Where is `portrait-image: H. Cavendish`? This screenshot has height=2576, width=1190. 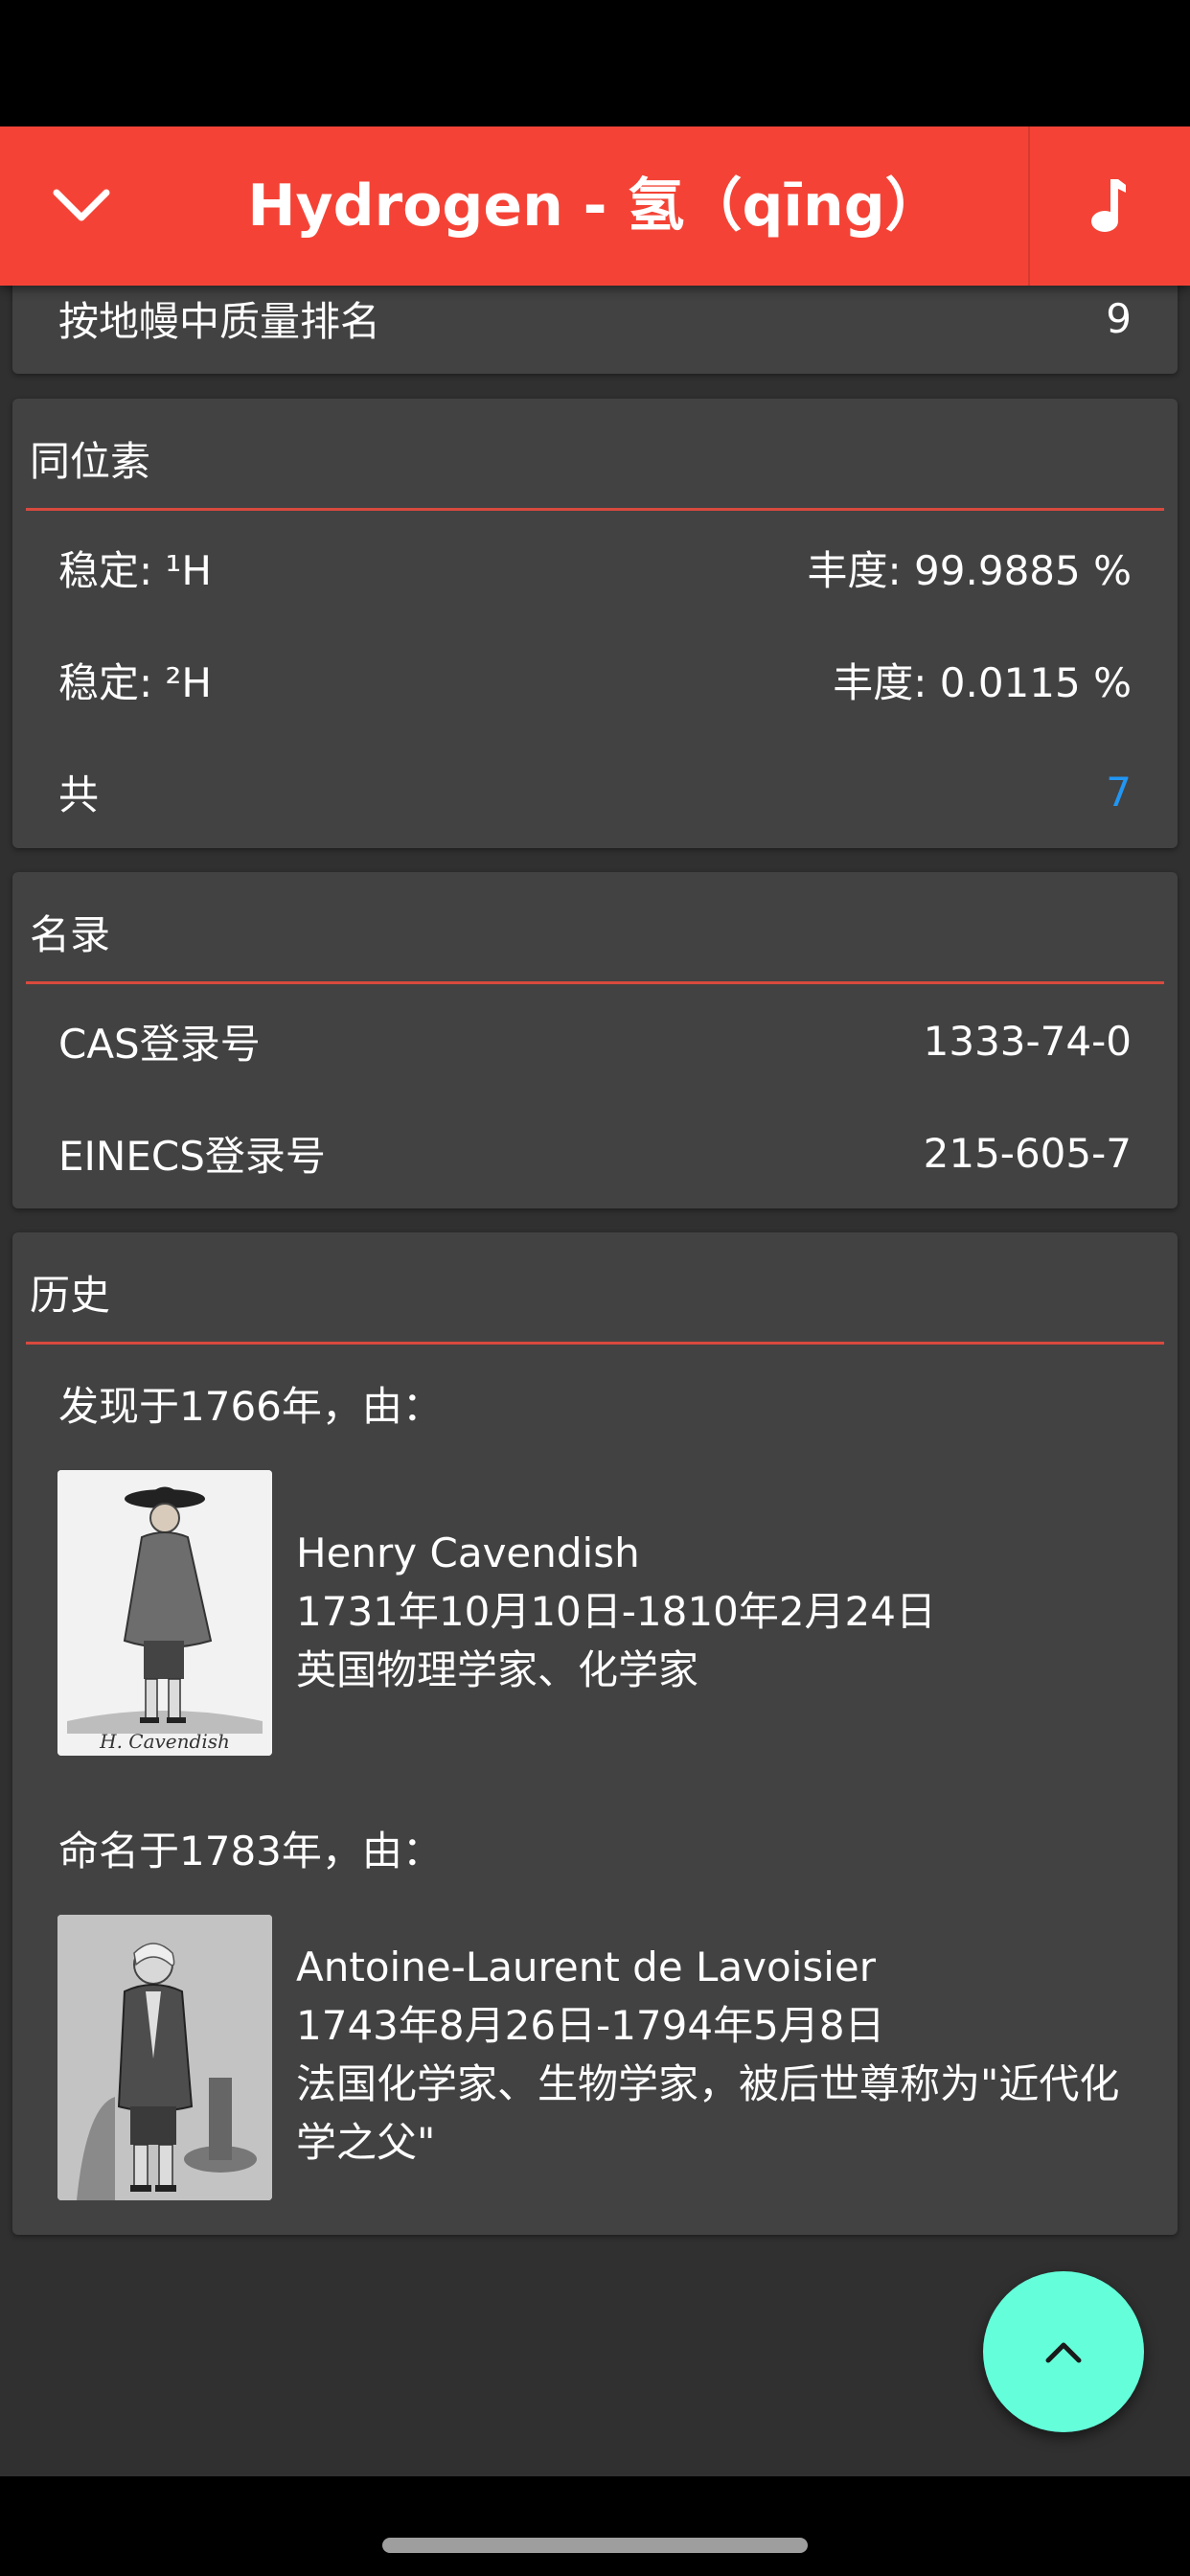
portrait-image: H. Cavendish is located at coordinates (164, 1613).